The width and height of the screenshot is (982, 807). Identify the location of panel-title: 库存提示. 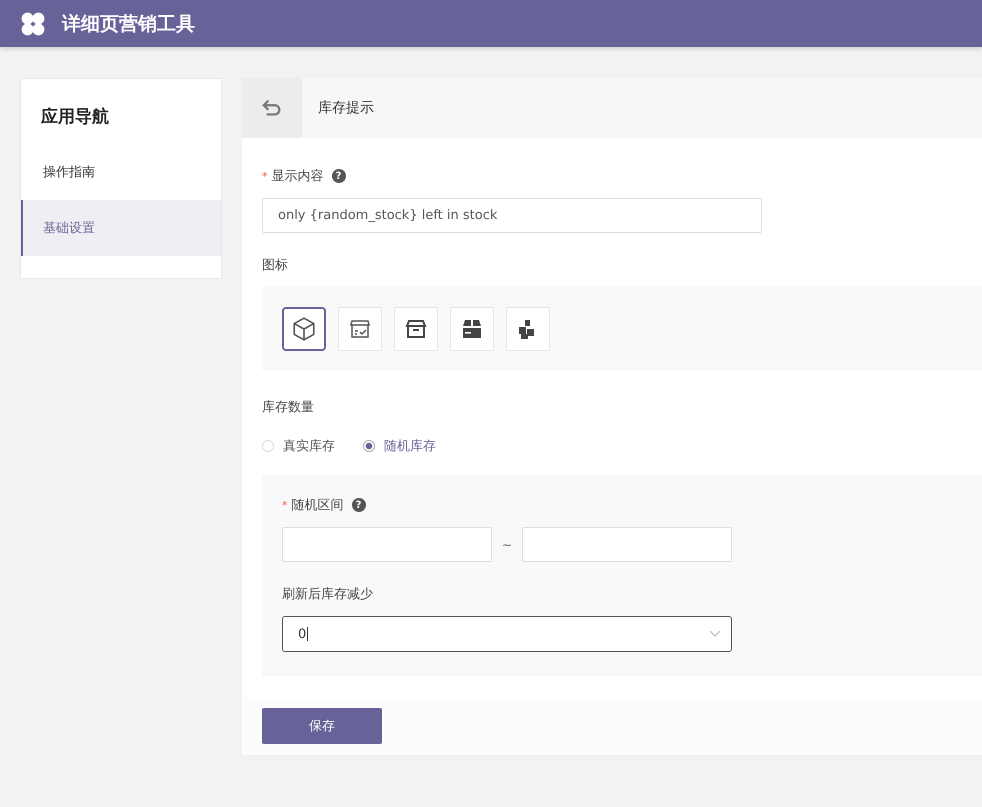
(346, 108).